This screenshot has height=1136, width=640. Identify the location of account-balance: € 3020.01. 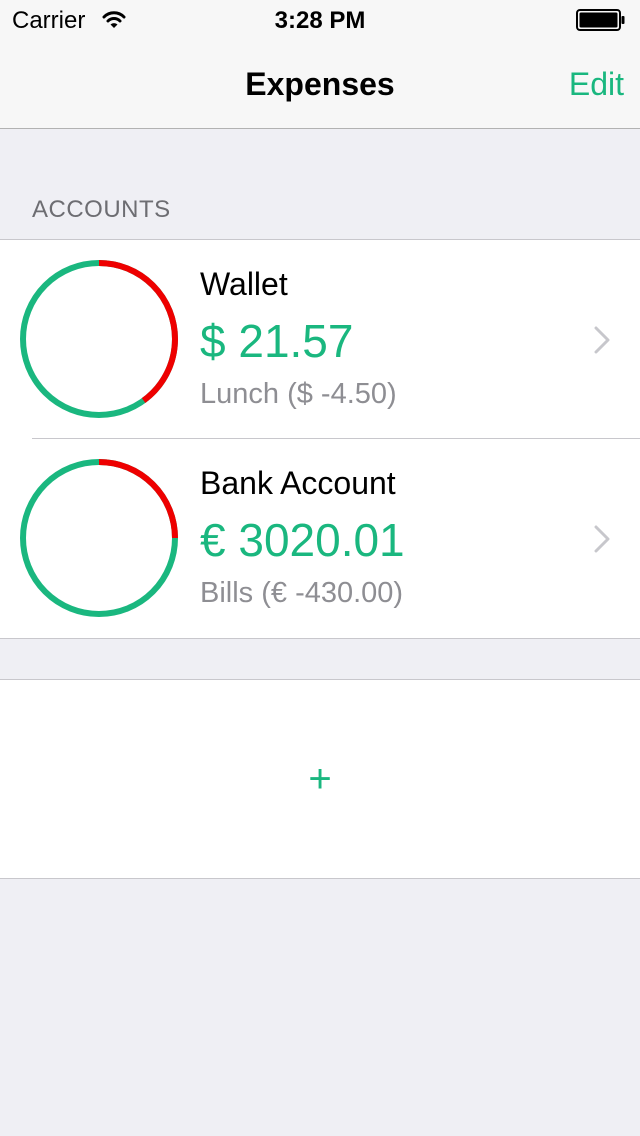
(302, 540).